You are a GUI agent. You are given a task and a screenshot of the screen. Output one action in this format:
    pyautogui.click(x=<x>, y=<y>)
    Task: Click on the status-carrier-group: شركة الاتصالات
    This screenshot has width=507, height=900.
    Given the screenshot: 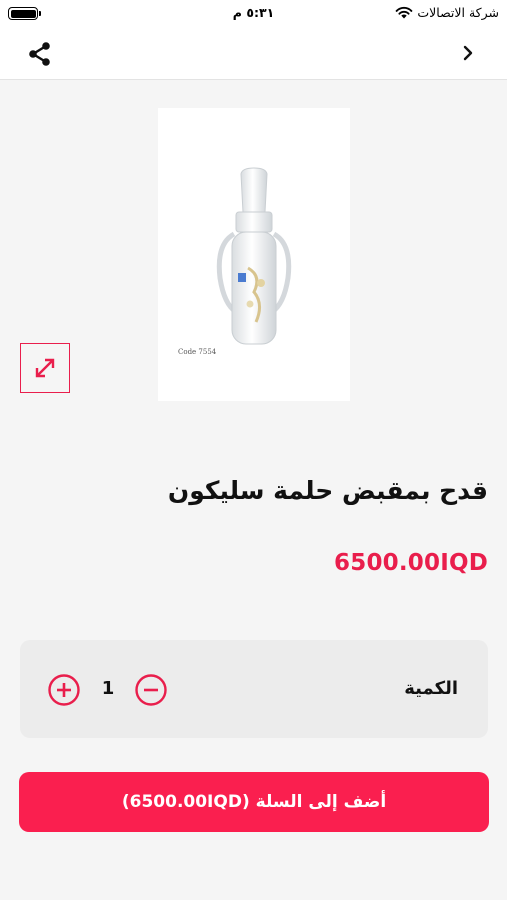 What is the action you would take?
    pyautogui.click(x=447, y=12)
    